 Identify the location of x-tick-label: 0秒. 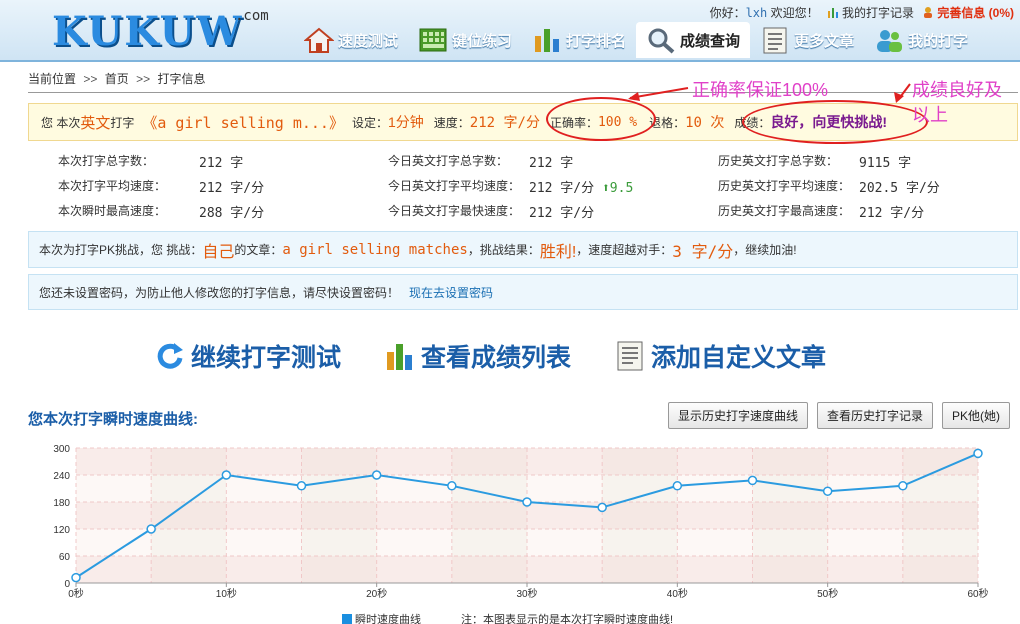
(76, 593).